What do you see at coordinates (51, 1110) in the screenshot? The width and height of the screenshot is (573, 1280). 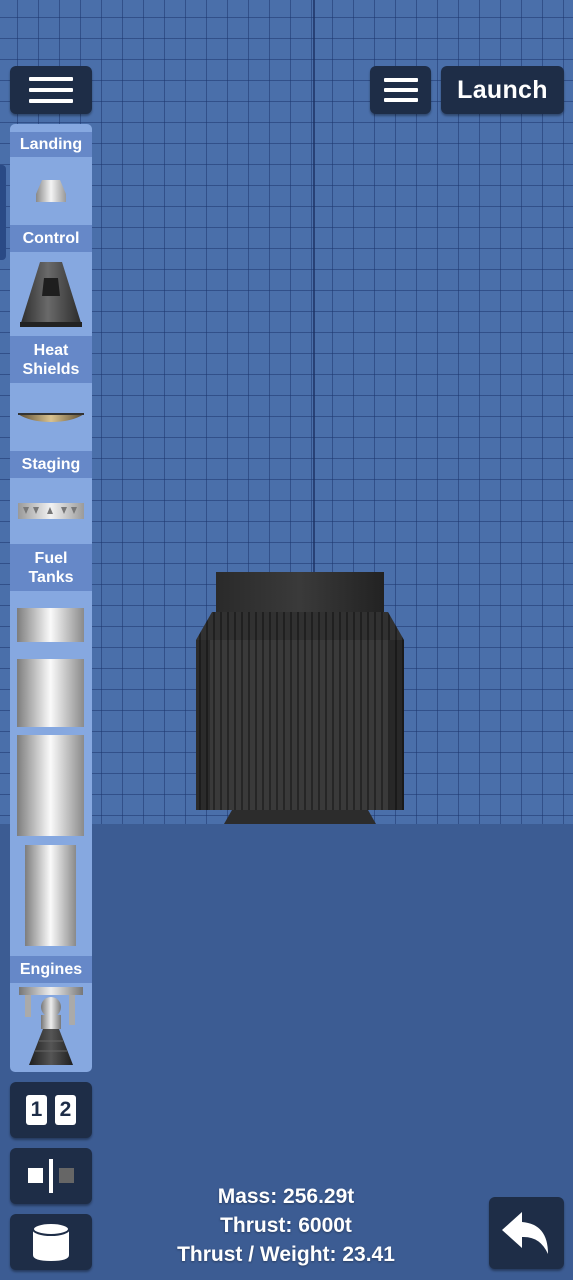 I see `stage-toggle-button: 1 2` at bounding box center [51, 1110].